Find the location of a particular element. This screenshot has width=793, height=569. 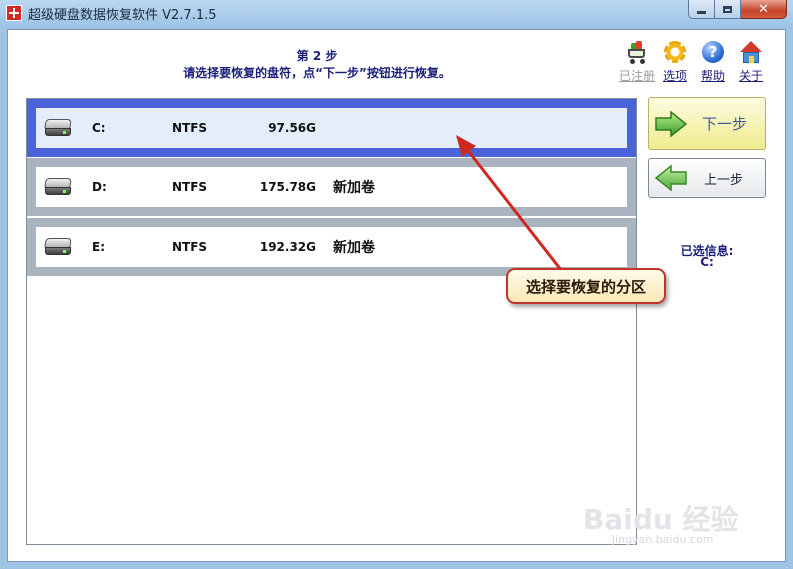

watermark-url: jingyan.baidu.com is located at coordinates (663, 539).